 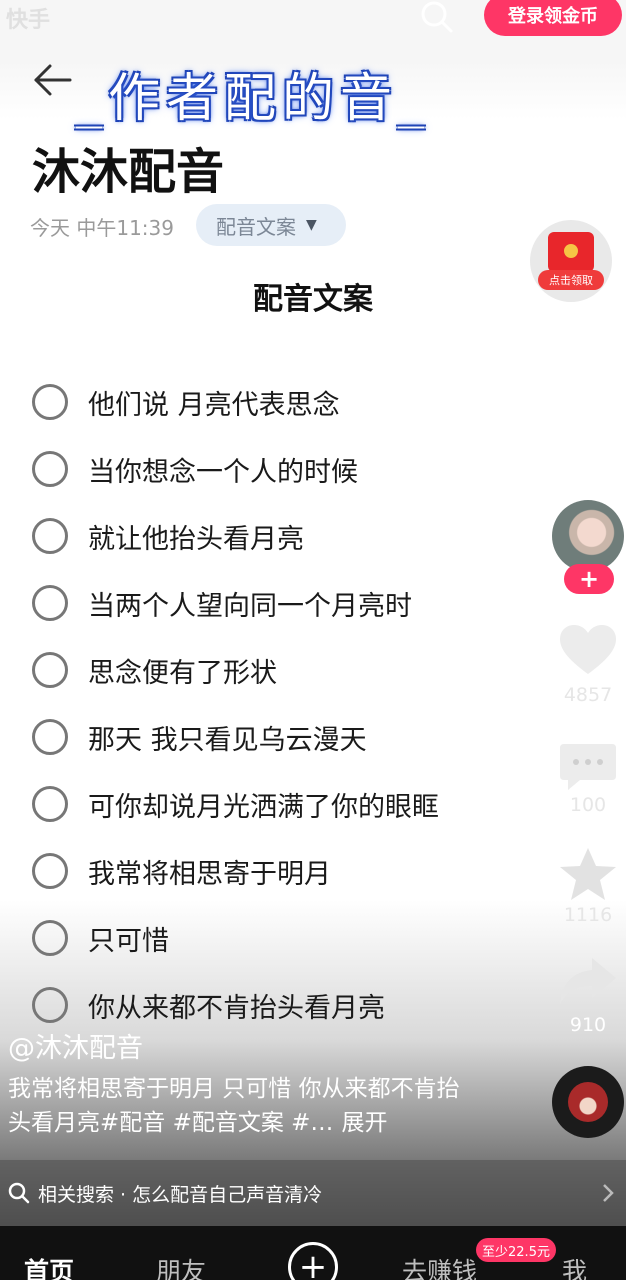 What do you see at coordinates (311, 225) in the screenshot?
I see `caret-down-icon: ▼` at bounding box center [311, 225].